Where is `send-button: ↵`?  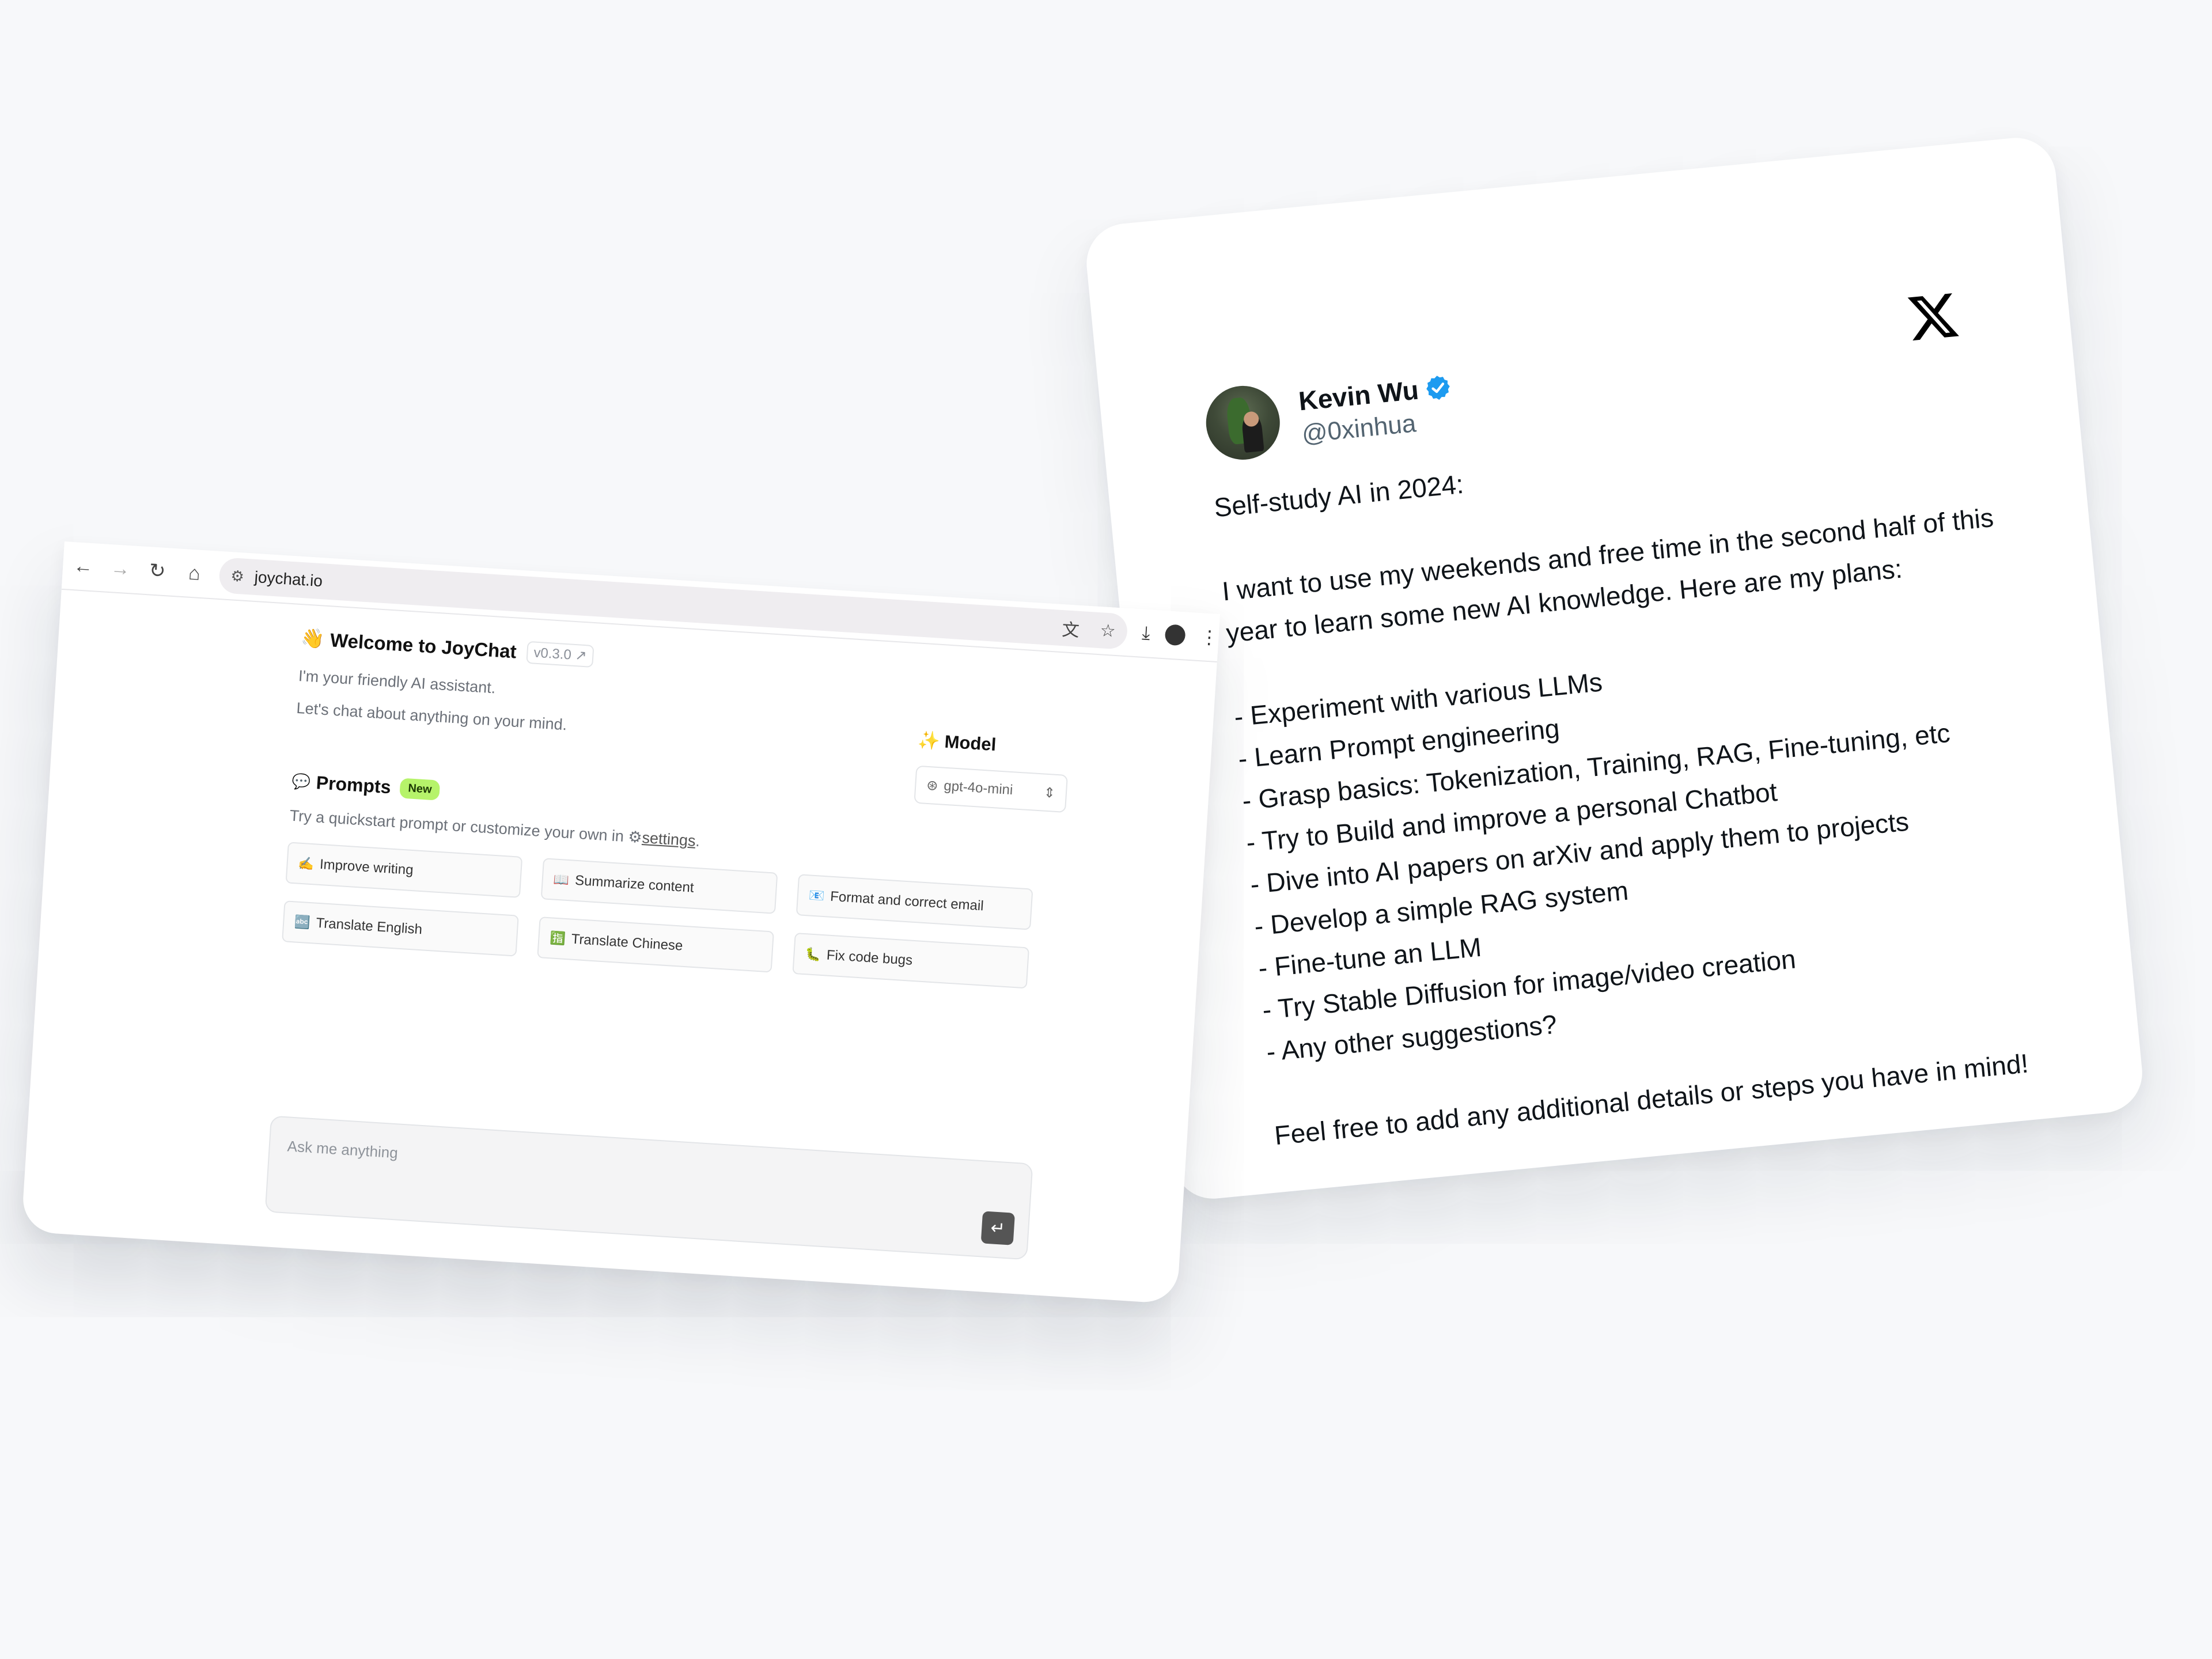
send-button: ↵ is located at coordinates (998, 1228).